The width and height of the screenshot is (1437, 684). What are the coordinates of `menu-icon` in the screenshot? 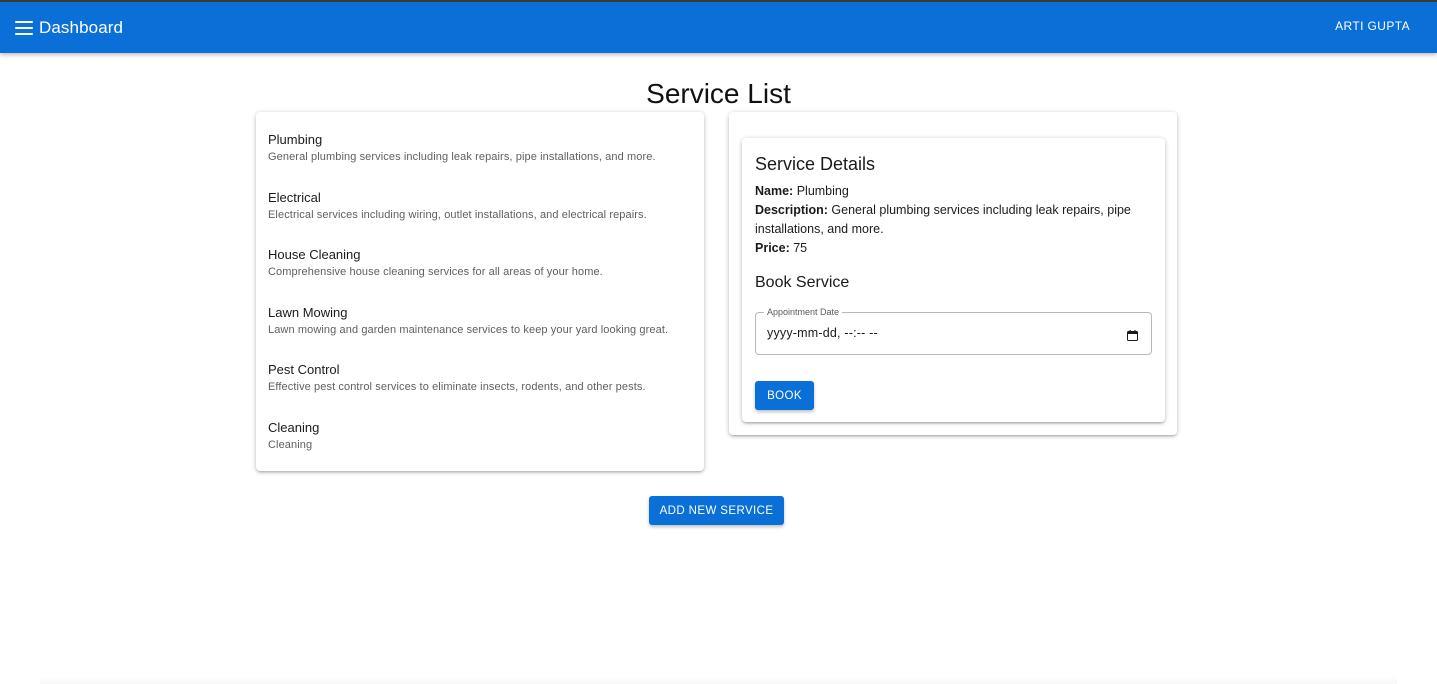 It's located at (24, 27).